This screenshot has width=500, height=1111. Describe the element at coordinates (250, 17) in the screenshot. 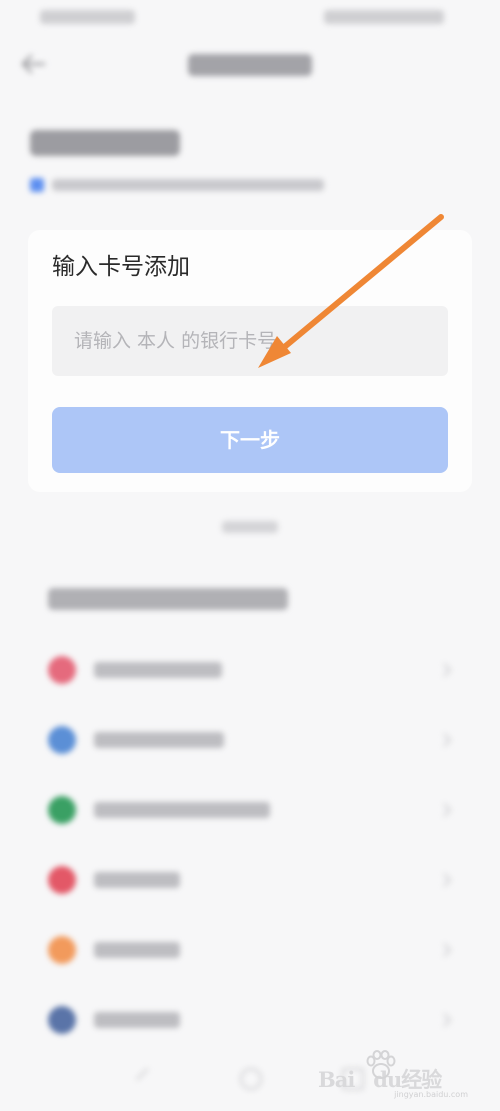

I see `status-bar` at that location.